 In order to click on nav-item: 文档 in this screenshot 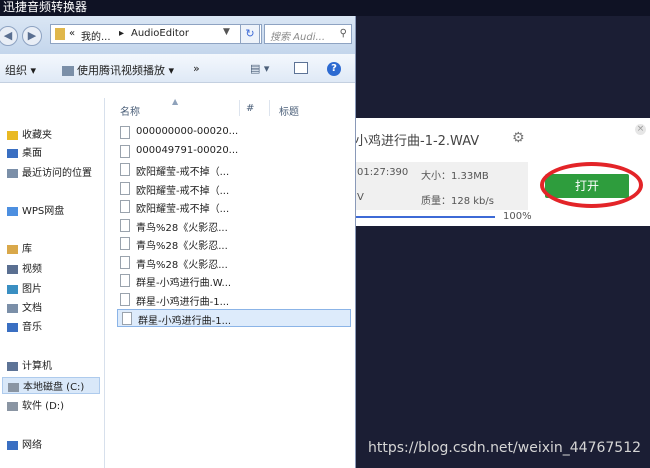, I will do `click(24, 306)`.